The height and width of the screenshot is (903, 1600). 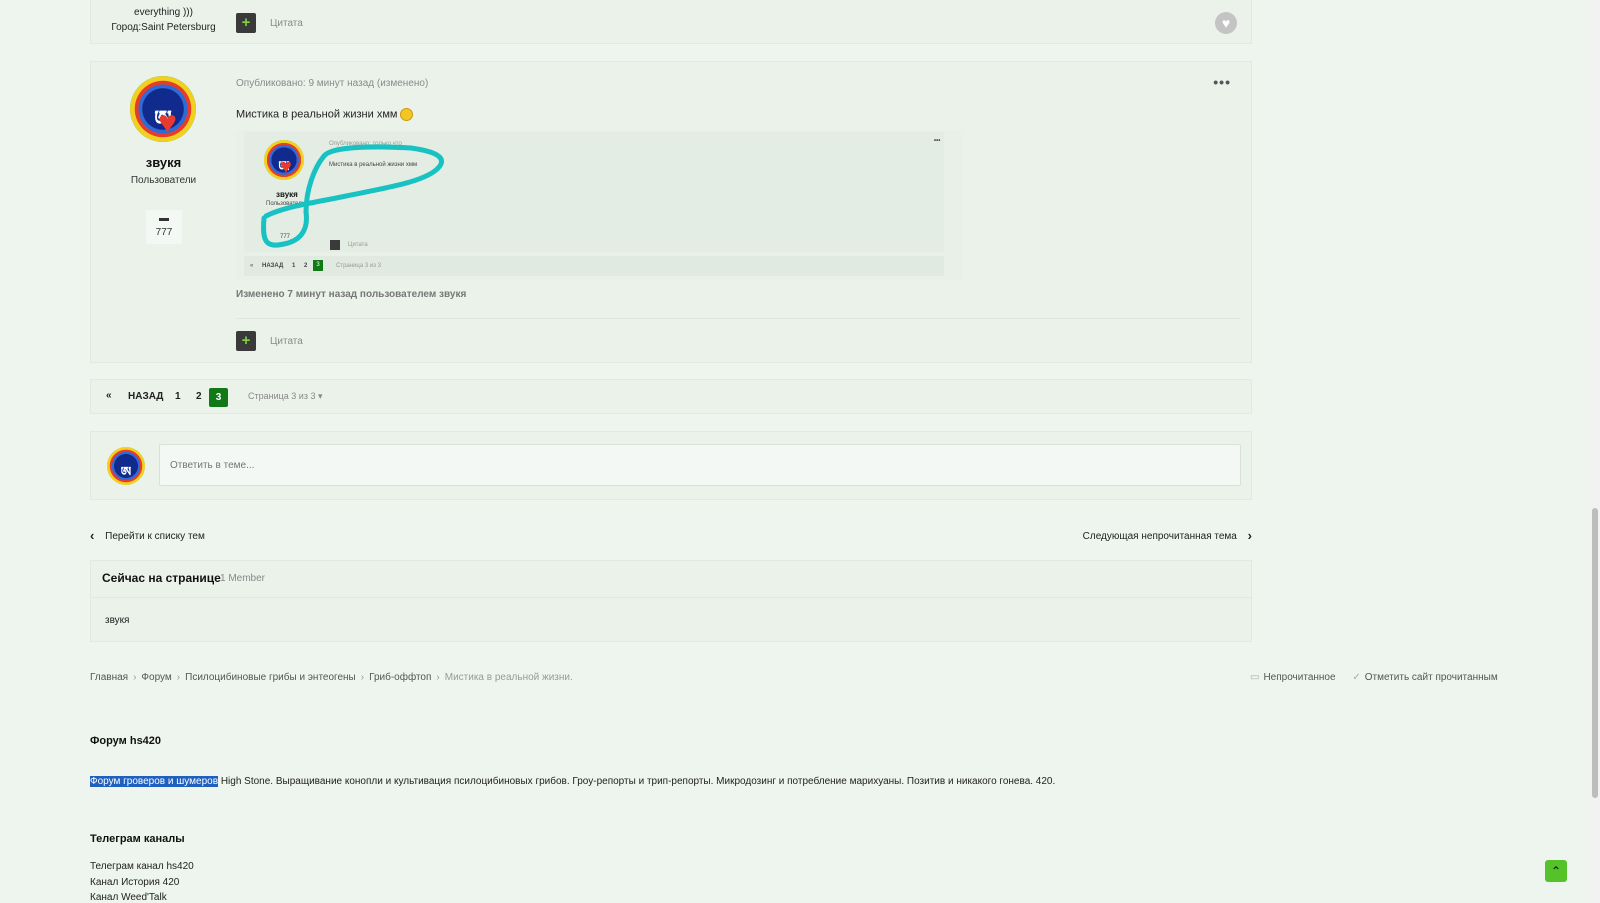 What do you see at coordinates (163, 162) in the screenshot?
I see `author-name: звукя` at bounding box center [163, 162].